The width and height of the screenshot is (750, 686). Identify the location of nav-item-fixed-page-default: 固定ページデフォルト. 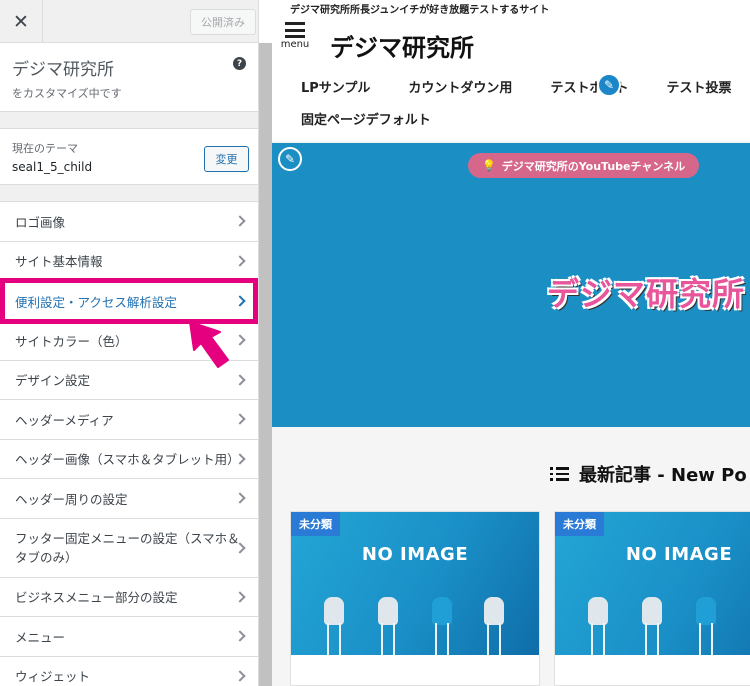
(366, 118).